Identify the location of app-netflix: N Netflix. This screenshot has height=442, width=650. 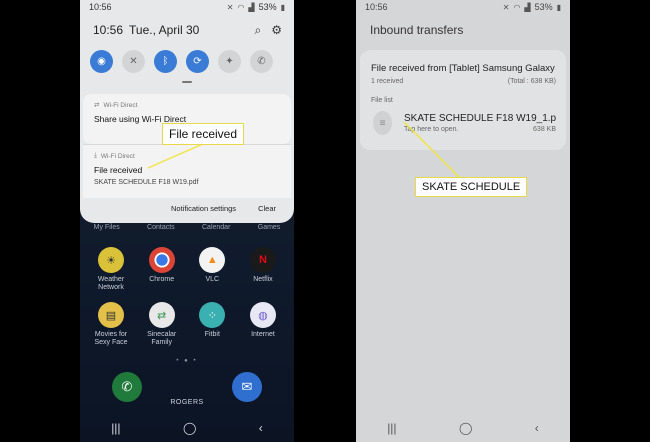
(263, 269).